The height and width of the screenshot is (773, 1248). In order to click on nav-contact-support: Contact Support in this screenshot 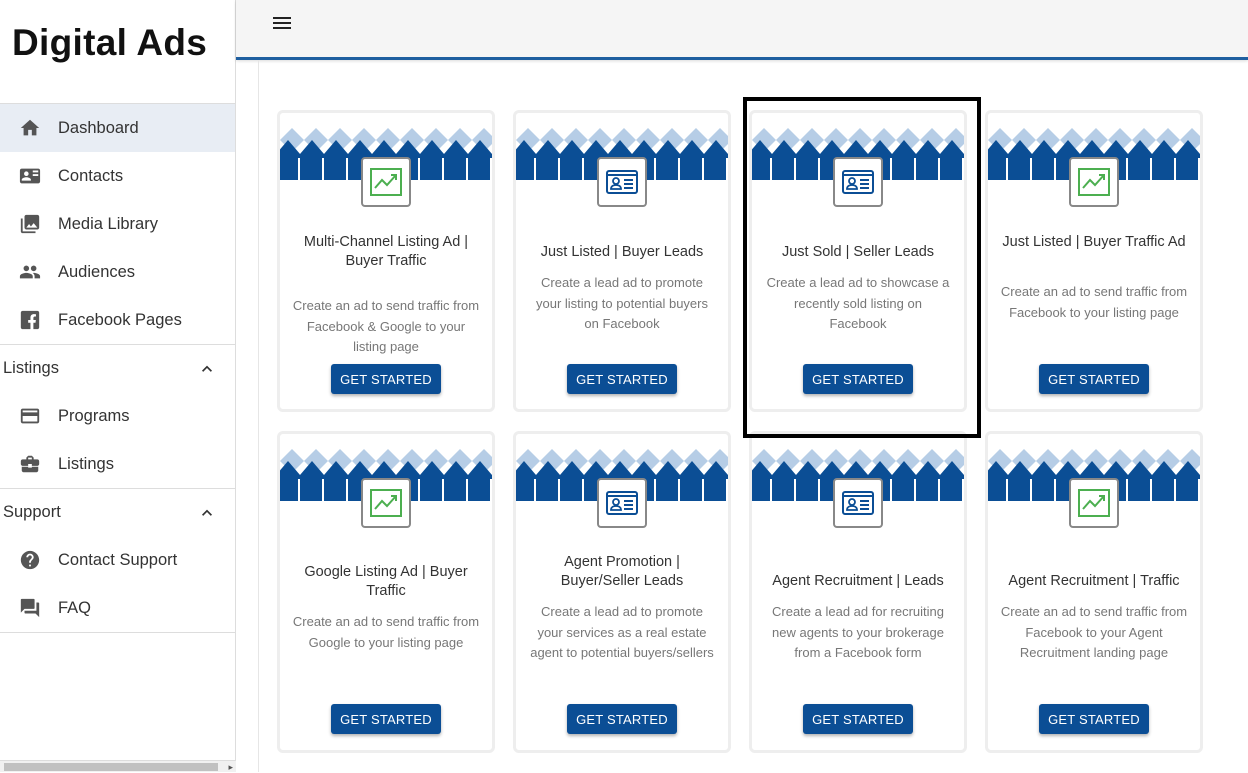, I will do `click(117, 560)`.